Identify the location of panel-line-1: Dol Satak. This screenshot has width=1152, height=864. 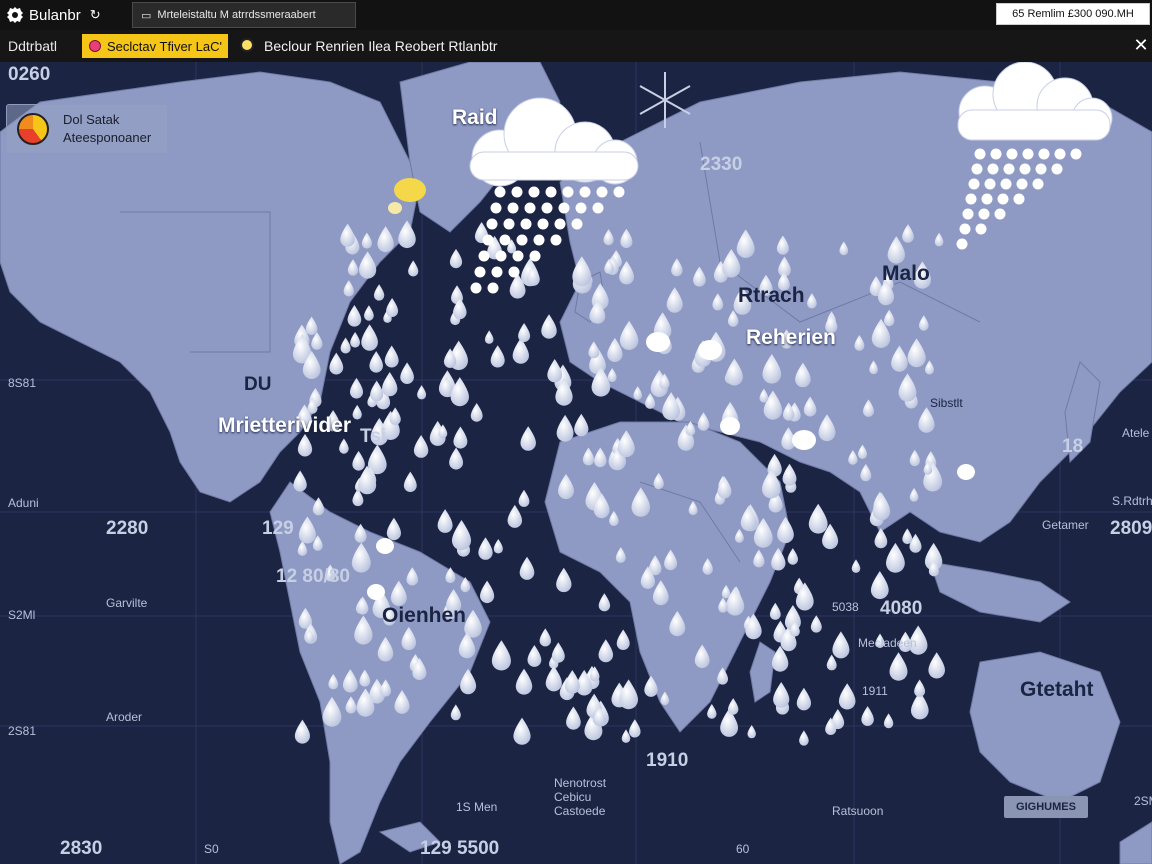
(91, 119).